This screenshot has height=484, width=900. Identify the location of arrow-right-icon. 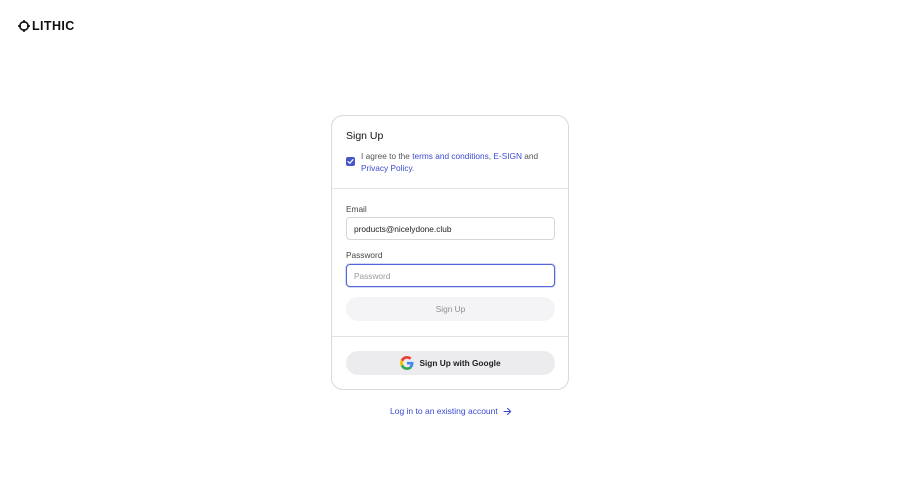
(507, 411).